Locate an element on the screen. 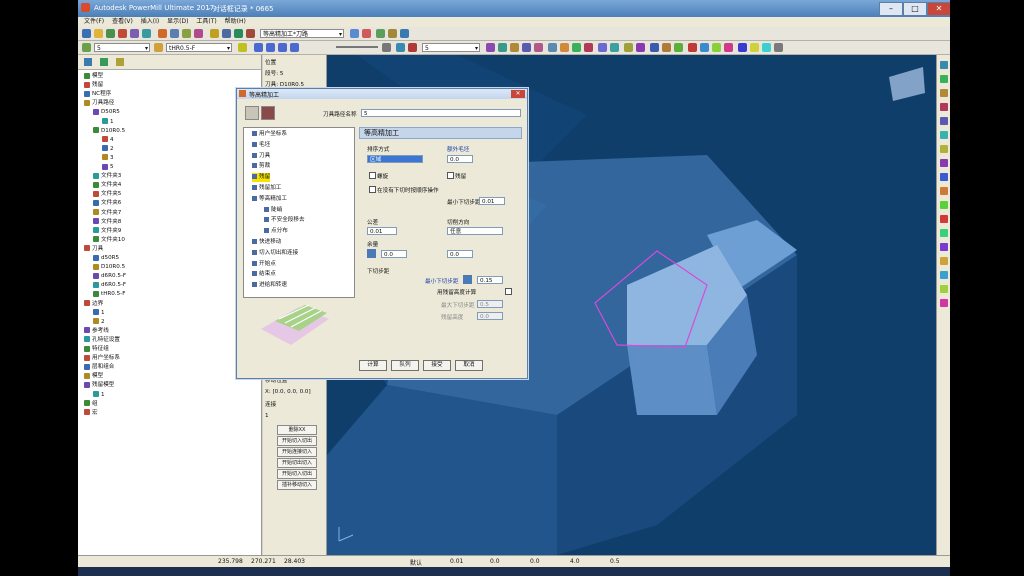 This screenshot has height=576, width=1024. sim-icon is located at coordinates (400, 47).